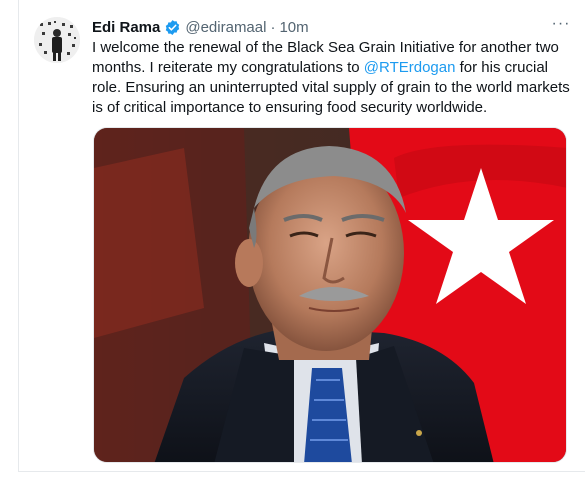 The image size is (585, 478). I want to click on author-name: Edi Rama, so click(126, 27).